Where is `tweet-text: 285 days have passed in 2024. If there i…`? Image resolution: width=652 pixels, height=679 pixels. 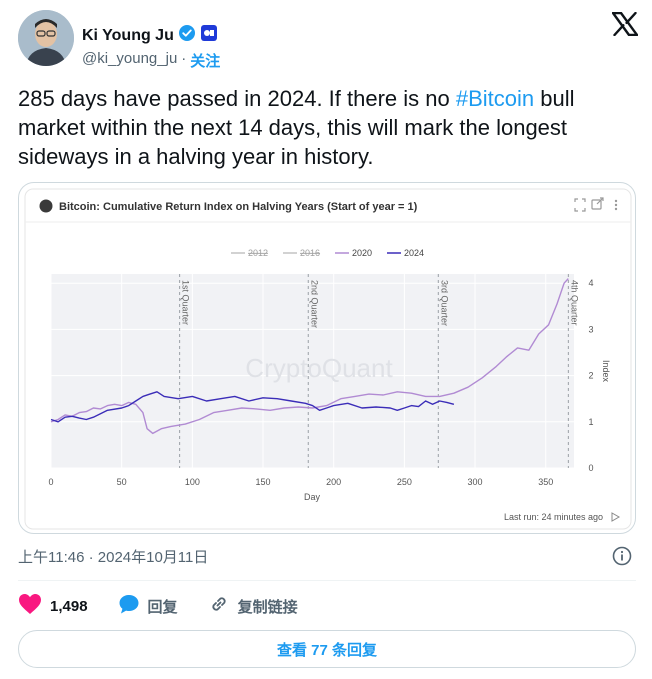 tweet-text: 285 days have passed in 2024. If there i… is located at coordinates (327, 127).